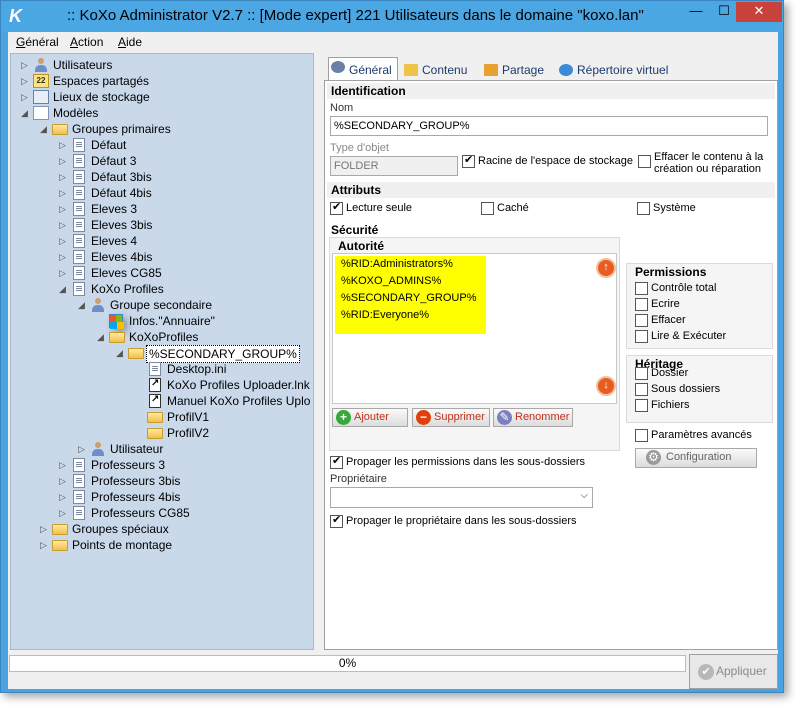  I want to click on supprimer-label: Supprimer, so click(459, 417).